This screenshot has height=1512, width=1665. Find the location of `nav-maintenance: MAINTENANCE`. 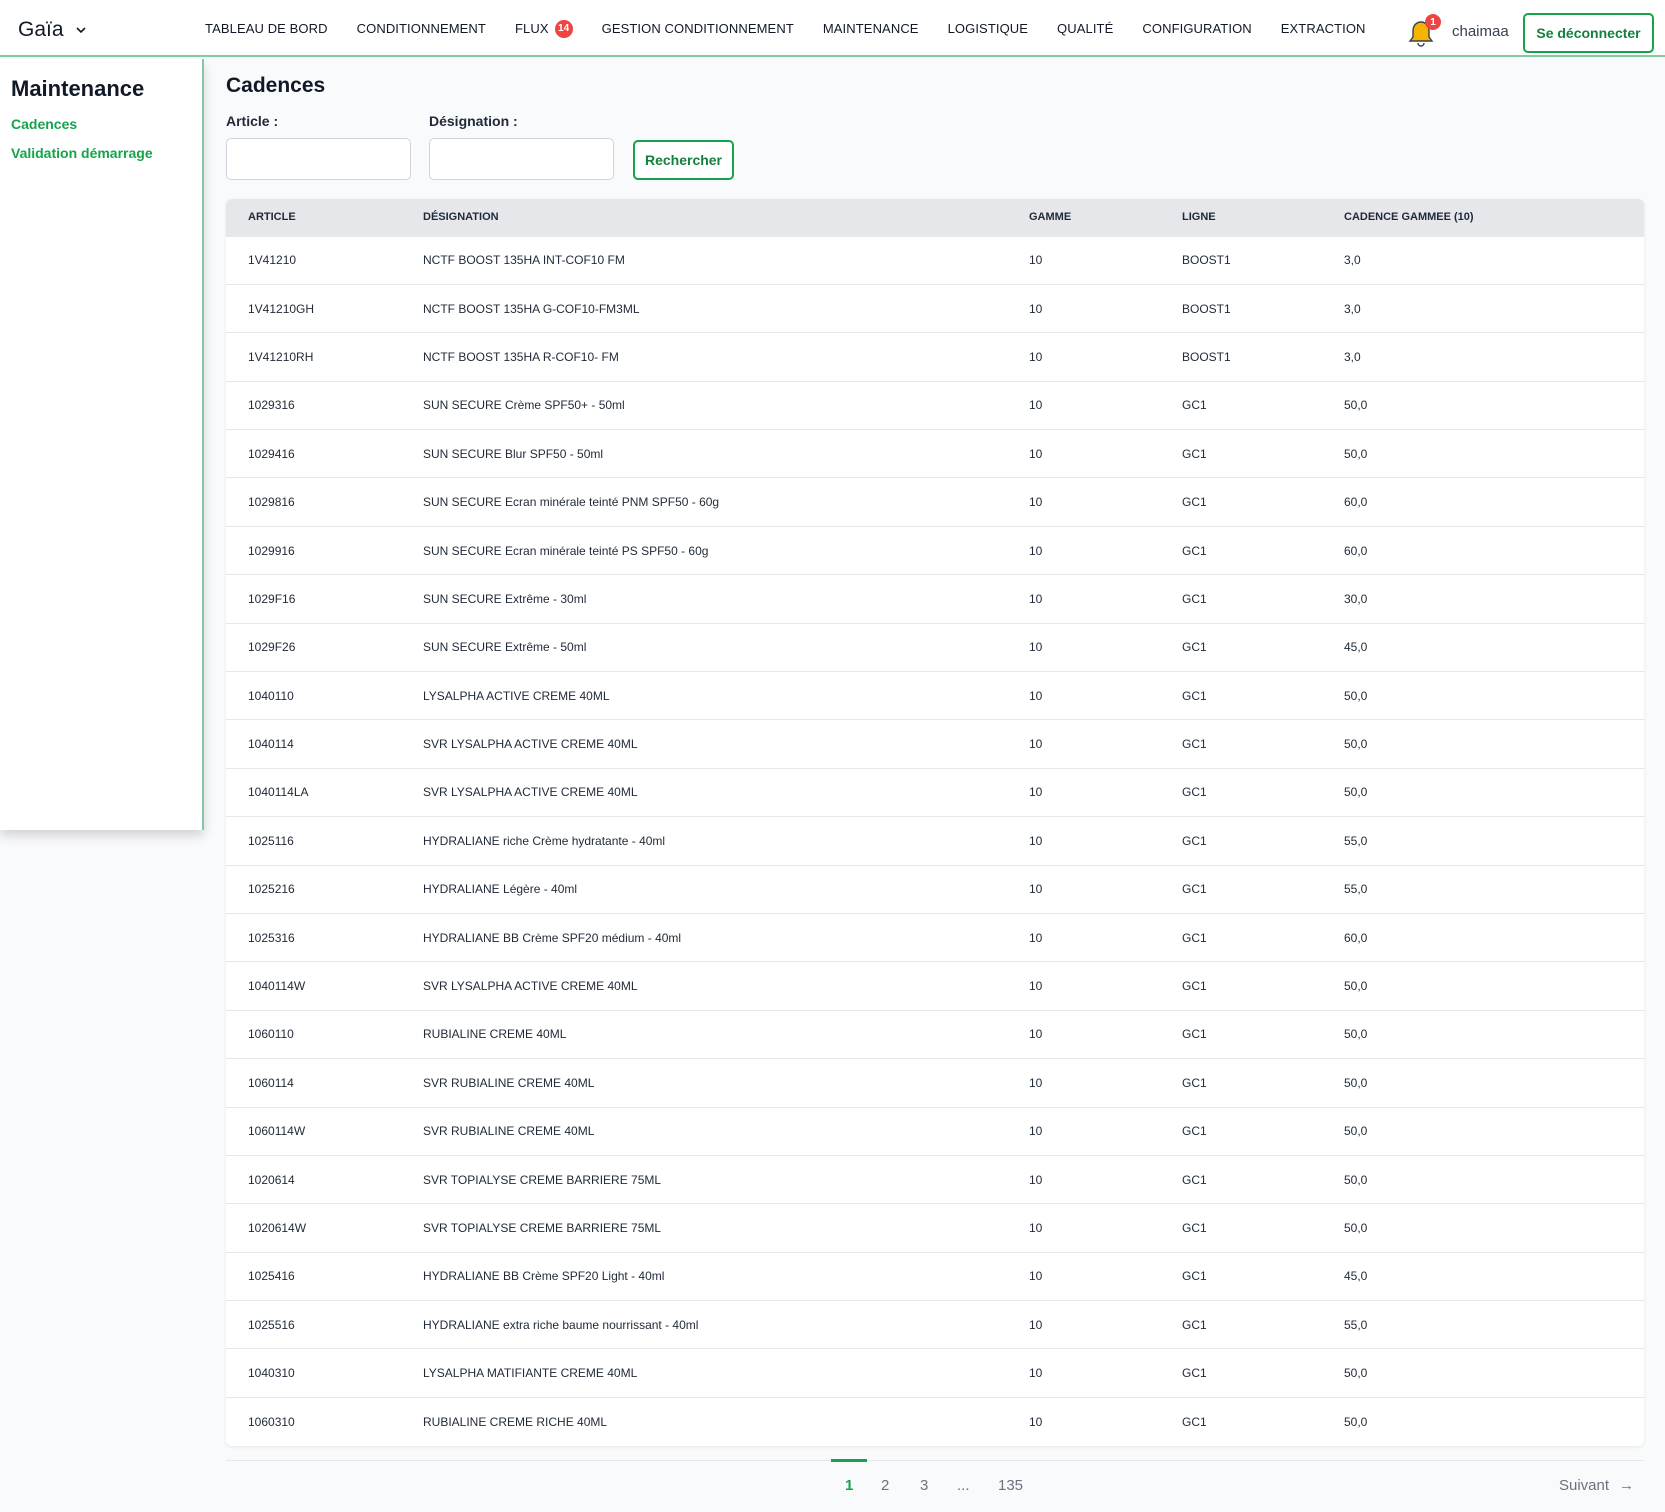

nav-maintenance: MAINTENANCE is located at coordinates (871, 28).